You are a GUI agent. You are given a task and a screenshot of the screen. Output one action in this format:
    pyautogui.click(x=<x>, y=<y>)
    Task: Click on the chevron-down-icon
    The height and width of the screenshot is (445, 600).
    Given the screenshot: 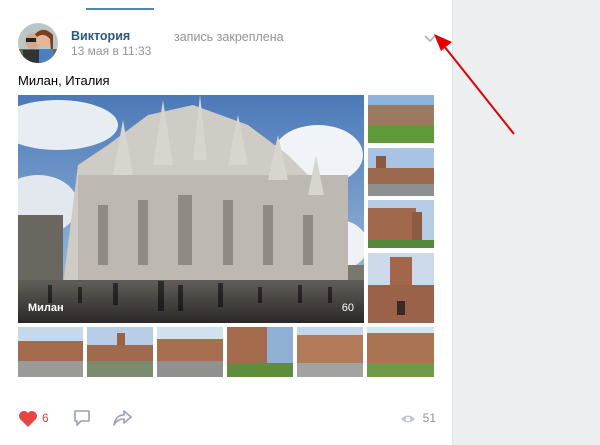 What is the action you would take?
    pyautogui.click(x=430, y=39)
    